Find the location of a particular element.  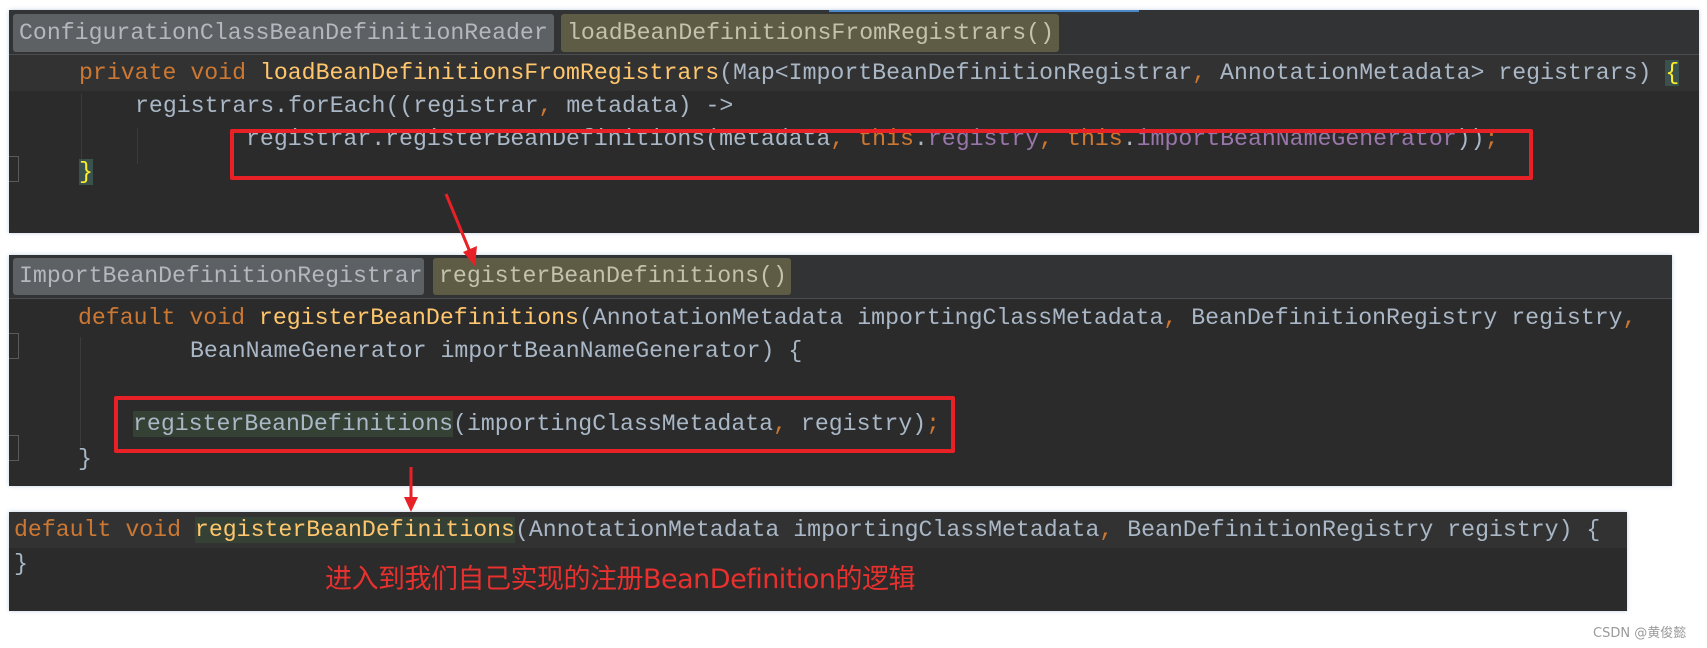

breadcrumb-class: ImportBeanDefinitionRegistrar is located at coordinates (218, 276).